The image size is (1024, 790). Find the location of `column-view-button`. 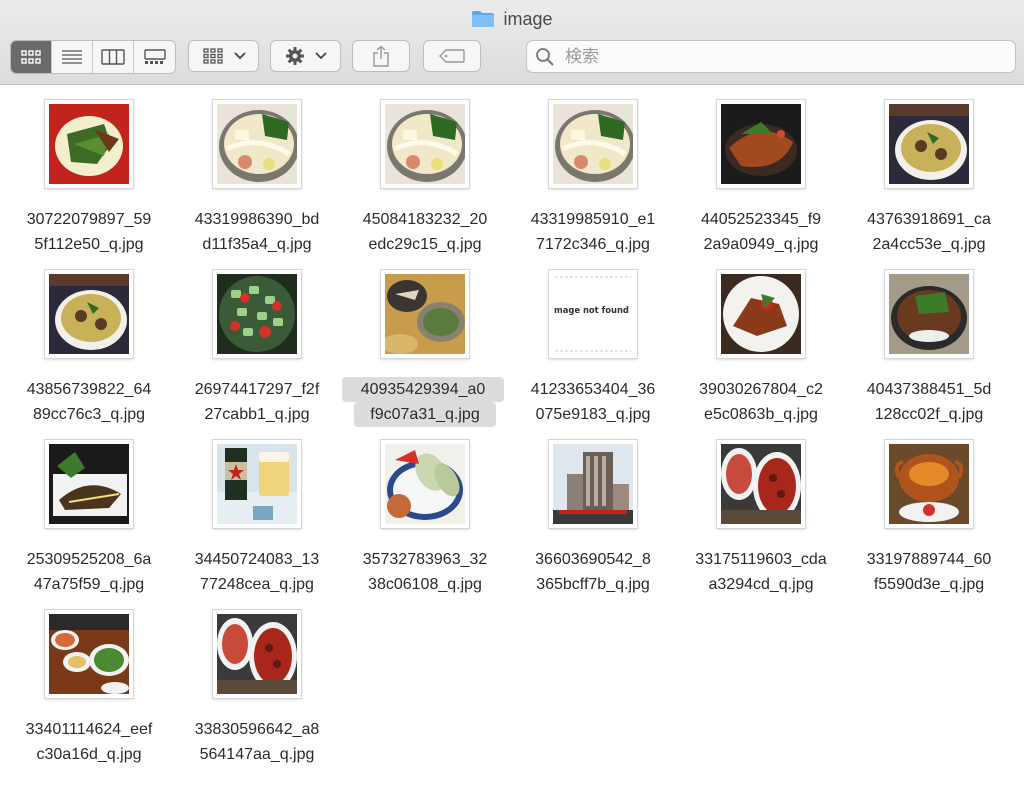

column-view-button is located at coordinates (113, 57).